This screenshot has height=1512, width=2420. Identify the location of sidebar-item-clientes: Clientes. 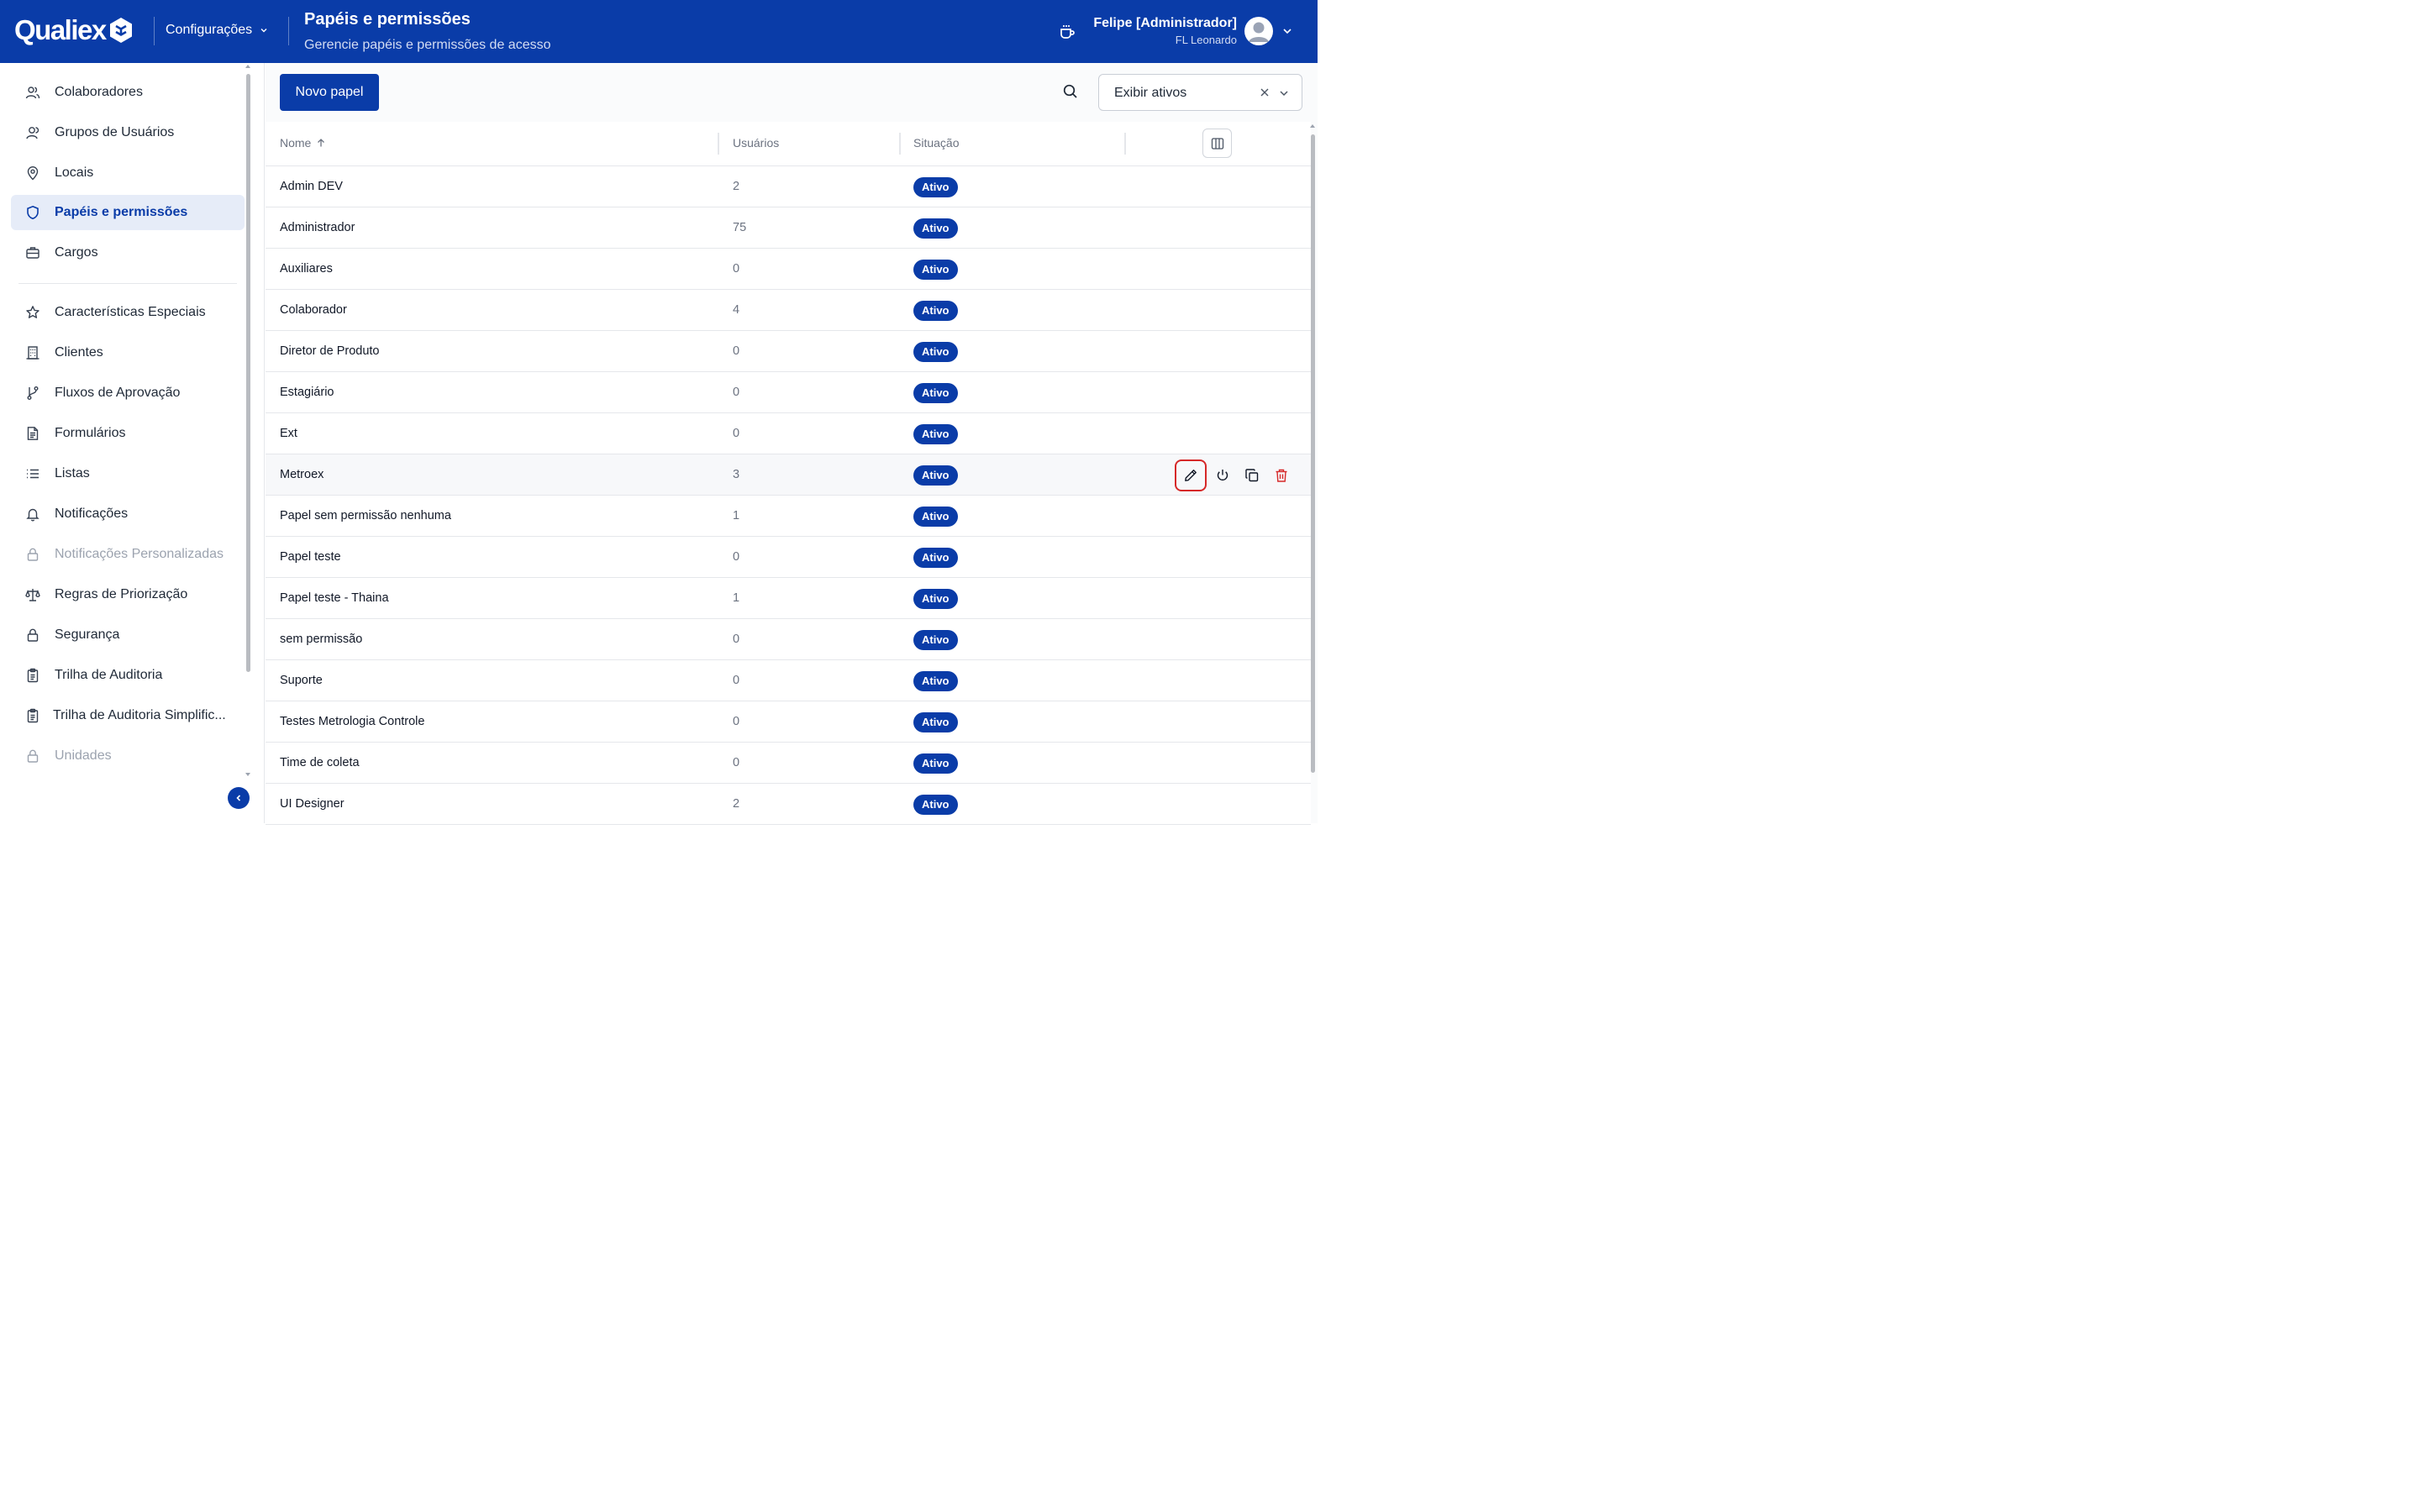
(128, 352).